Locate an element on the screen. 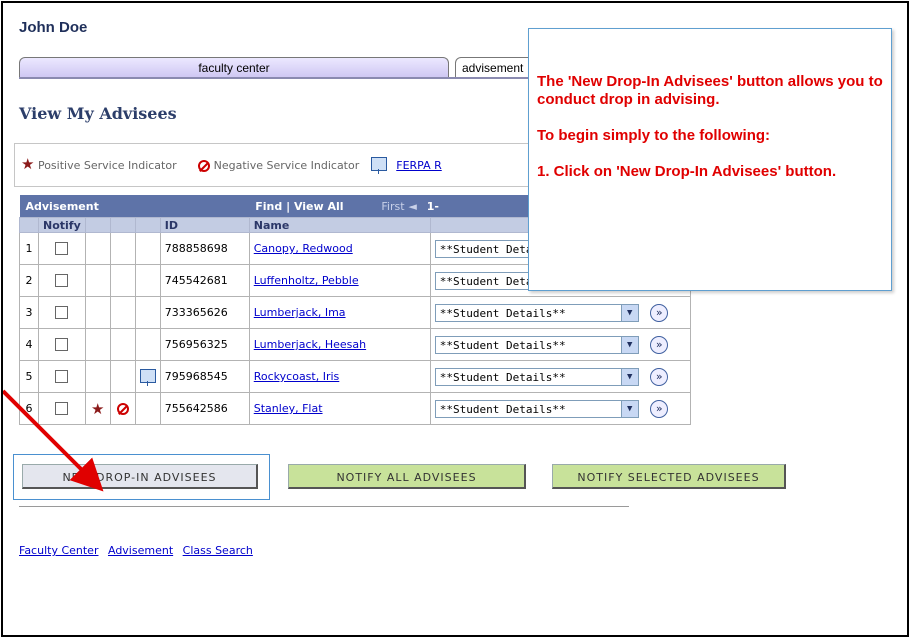 The image size is (914, 641). pointer-arrow is located at coordinates (53, 440).